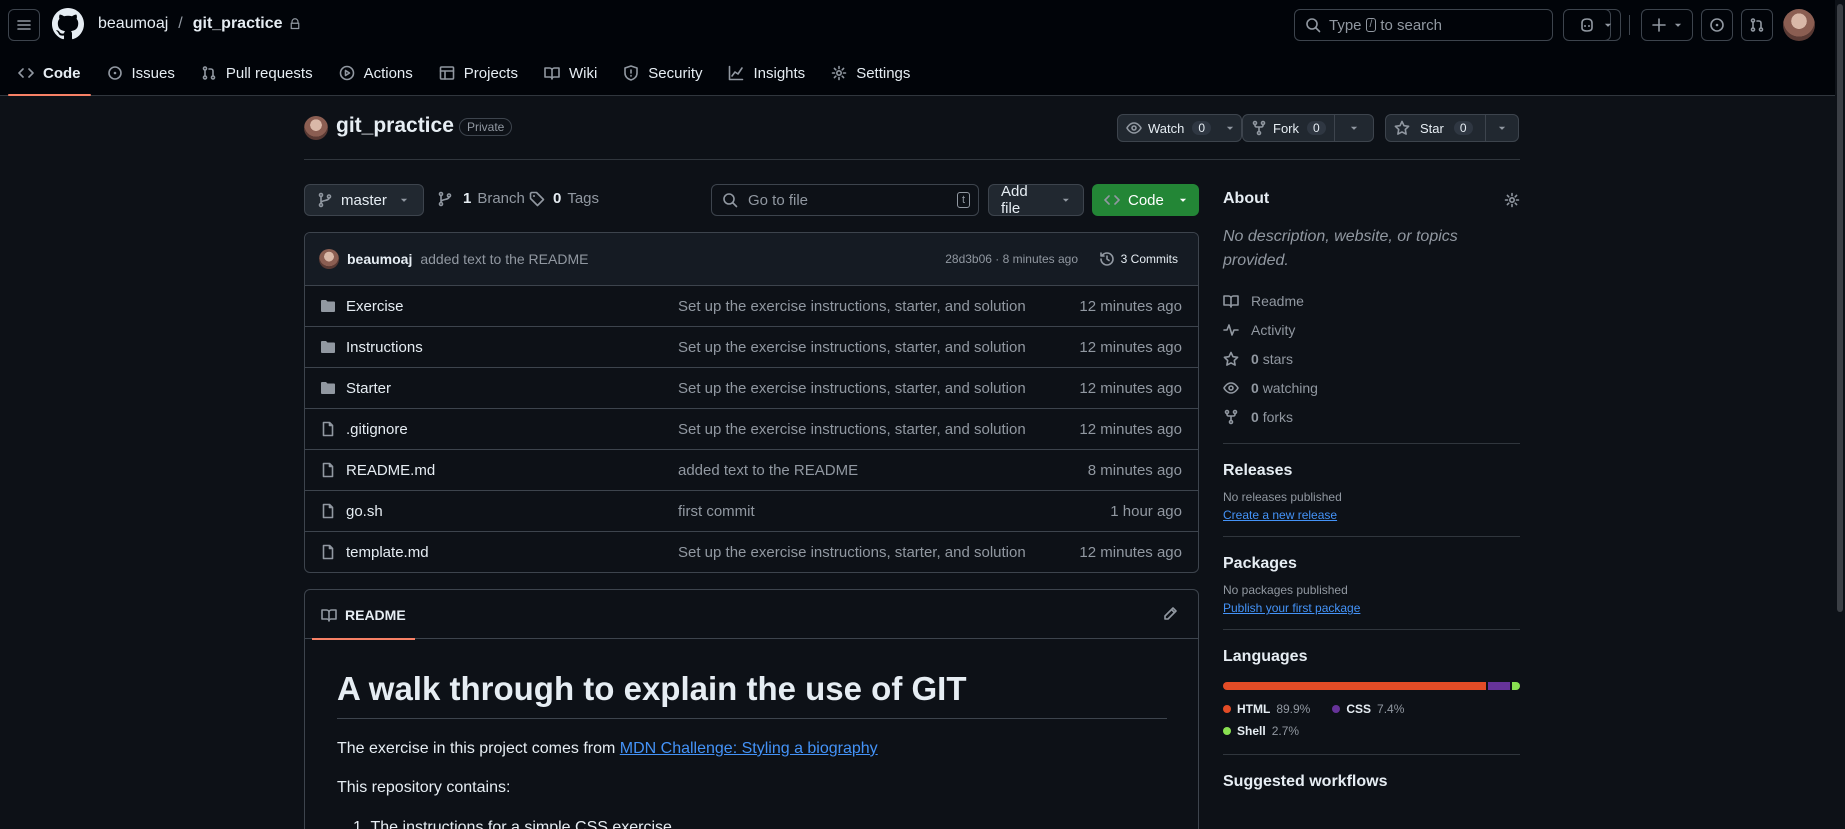 The width and height of the screenshot is (1845, 829). I want to click on scrollbar-thumb, so click(1840, 308).